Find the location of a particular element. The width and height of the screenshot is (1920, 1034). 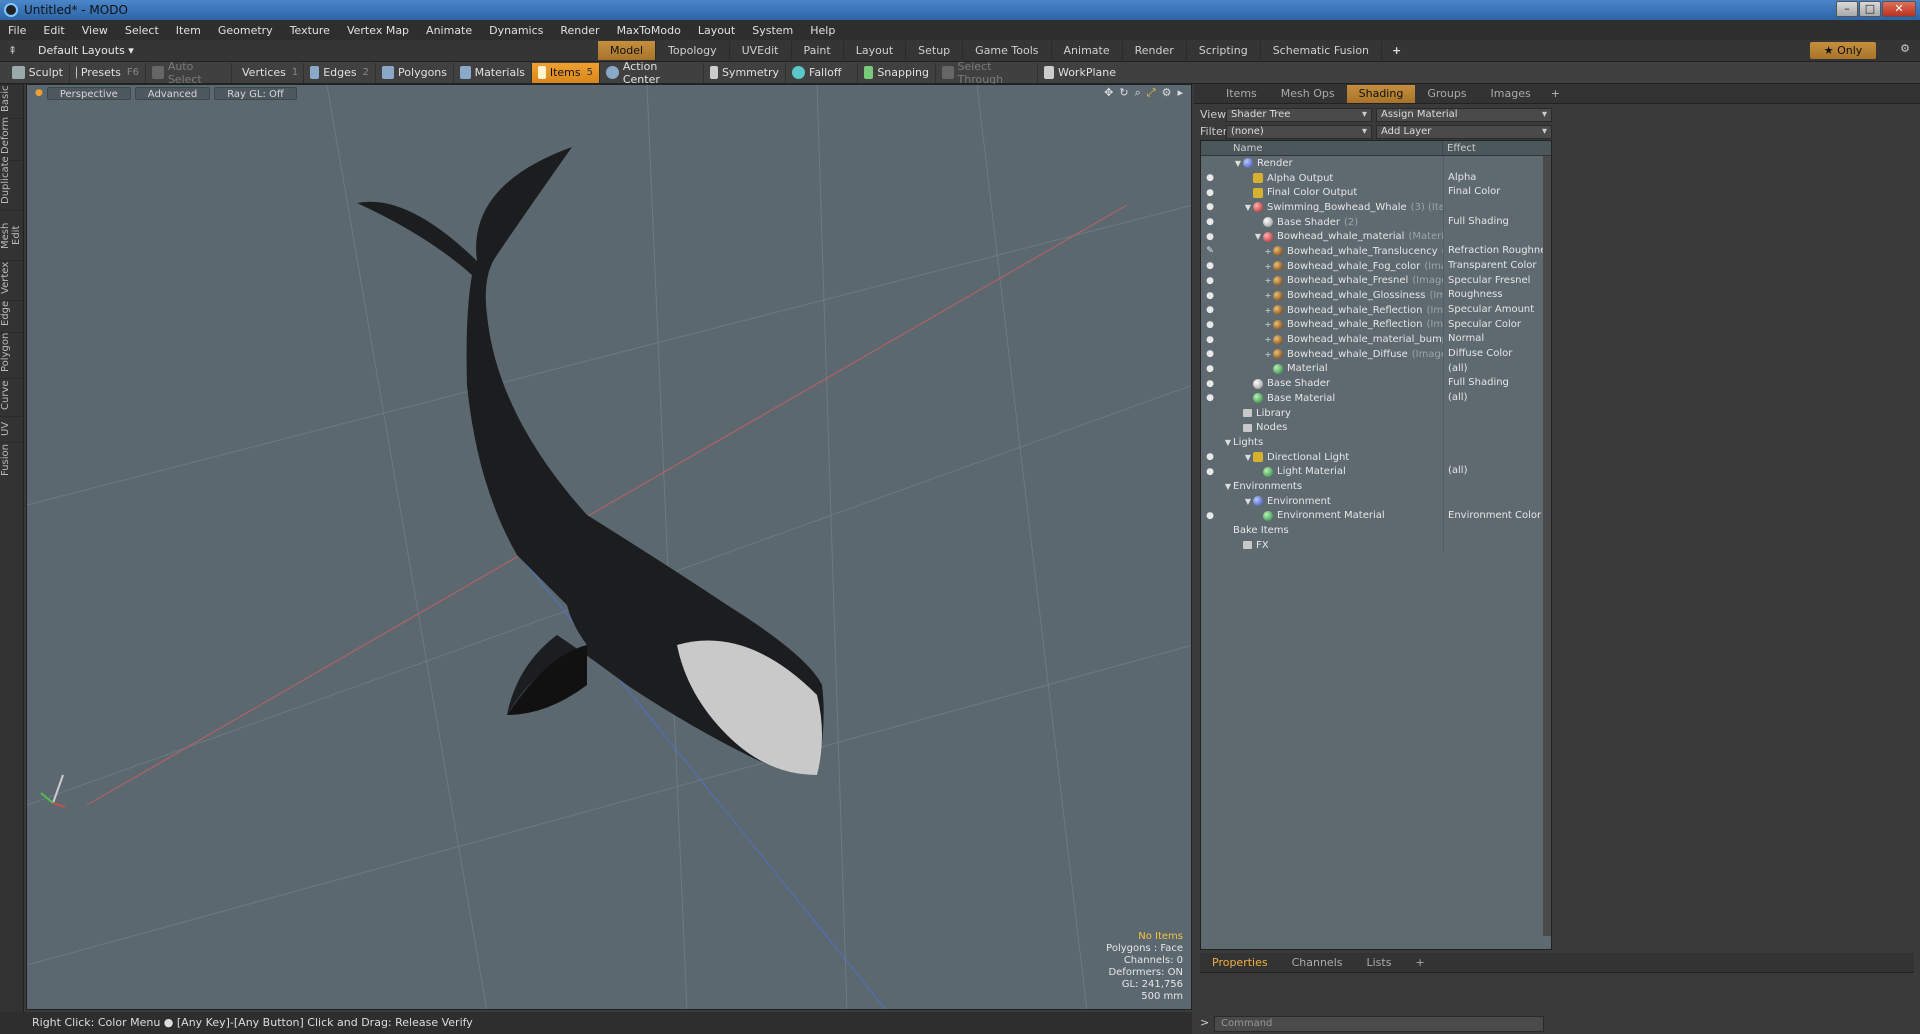

gear-icon: ⚙ is located at coordinates (1905, 48).